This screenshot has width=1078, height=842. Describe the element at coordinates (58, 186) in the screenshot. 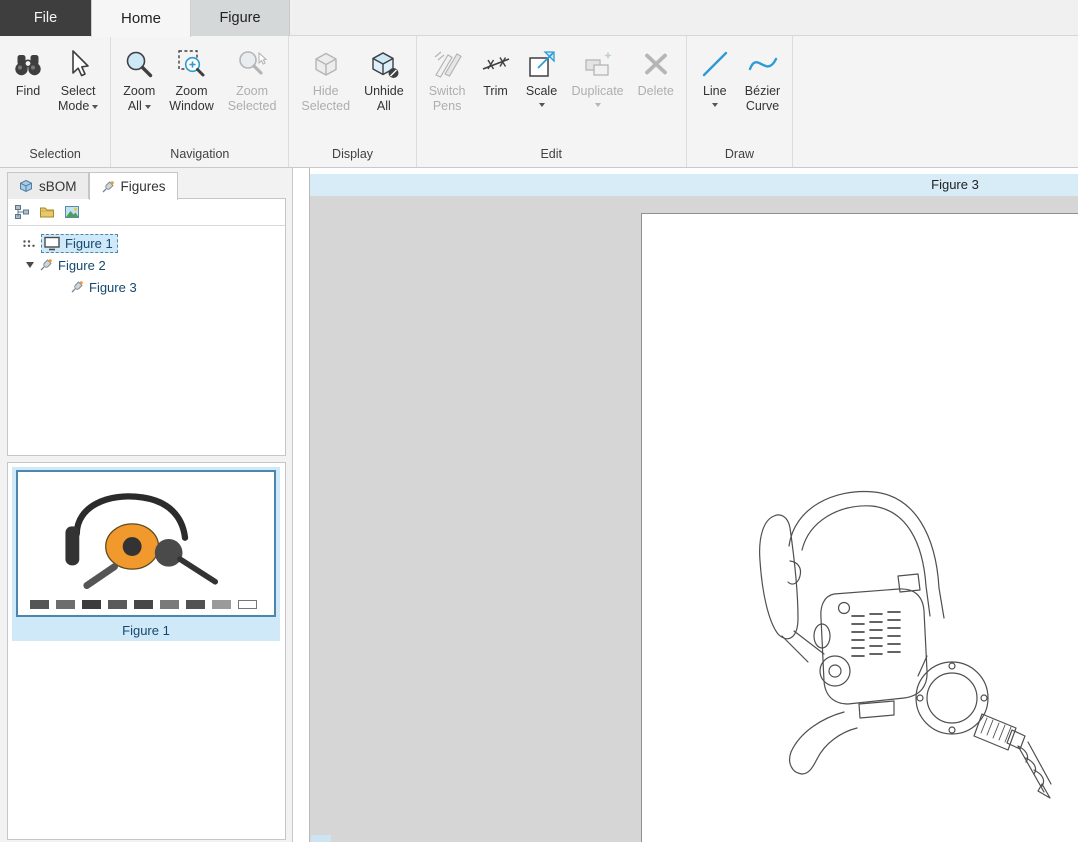

I see `sidebar-tab-label: sBOM` at that location.